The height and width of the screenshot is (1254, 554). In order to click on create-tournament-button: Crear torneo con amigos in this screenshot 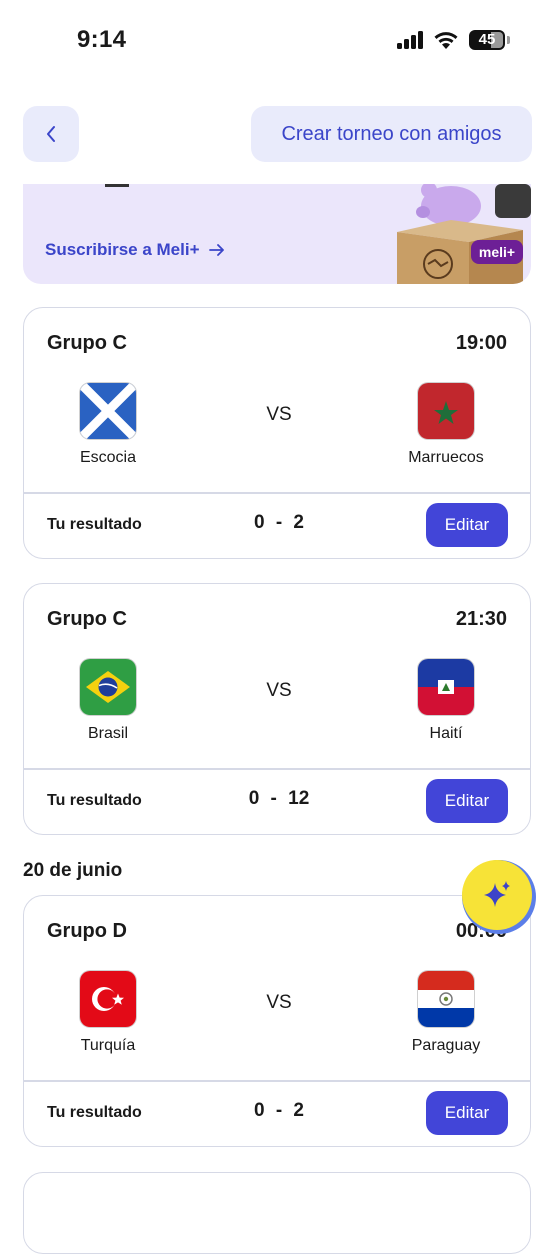, I will do `click(391, 134)`.